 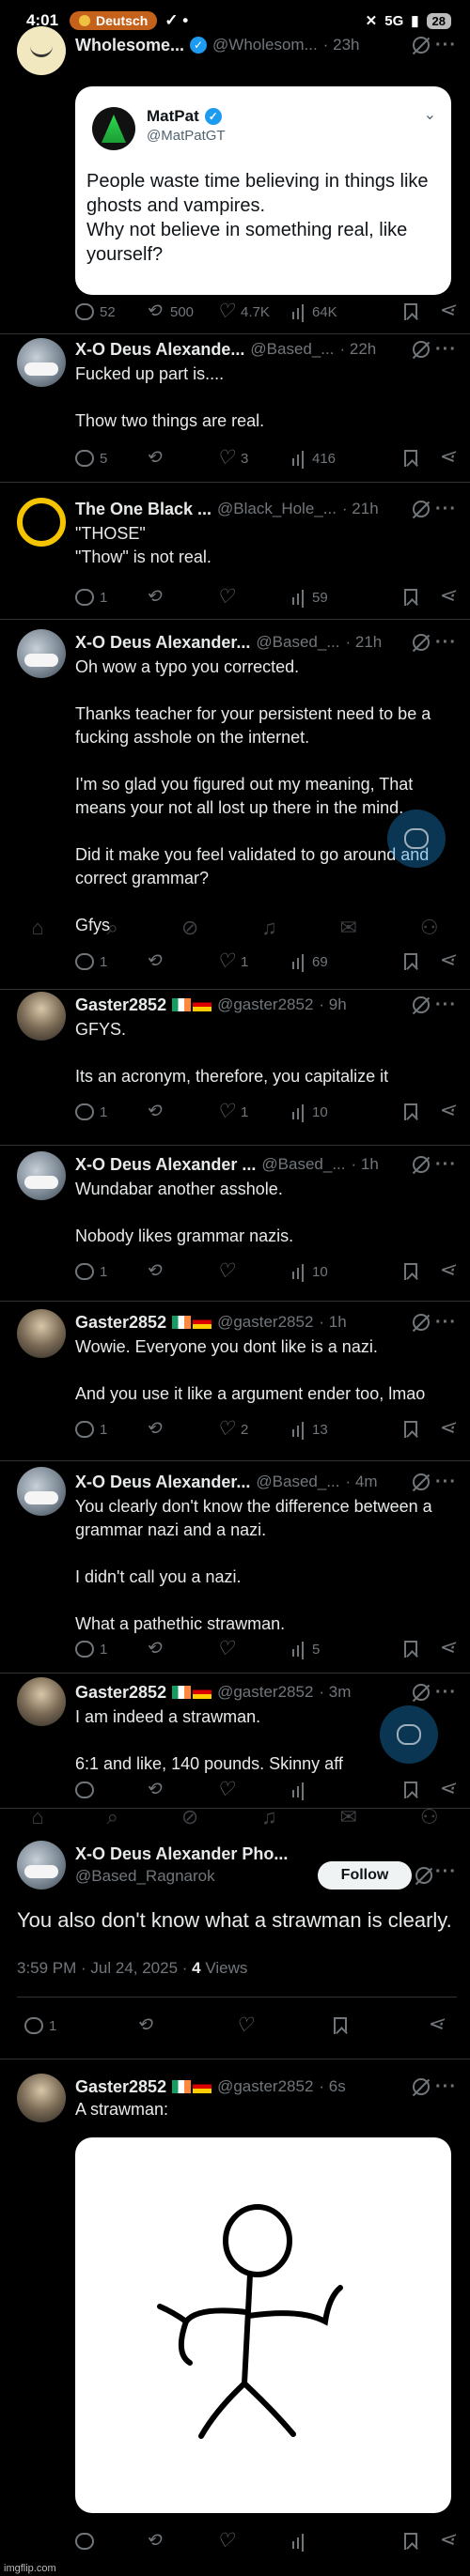 I want to click on post-time: · 4m, so click(x=362, y=1482).